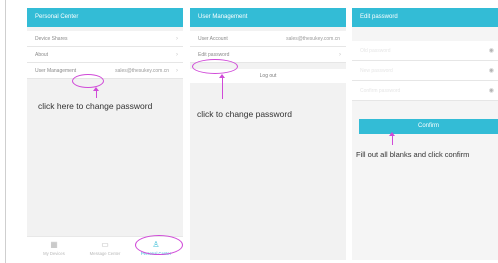 This screenshot has height=263, width=498. What do you see at coordinates (213, 39) in the screenshot?
I see `user-account-label: User Account` at bounding box center [213, 39].